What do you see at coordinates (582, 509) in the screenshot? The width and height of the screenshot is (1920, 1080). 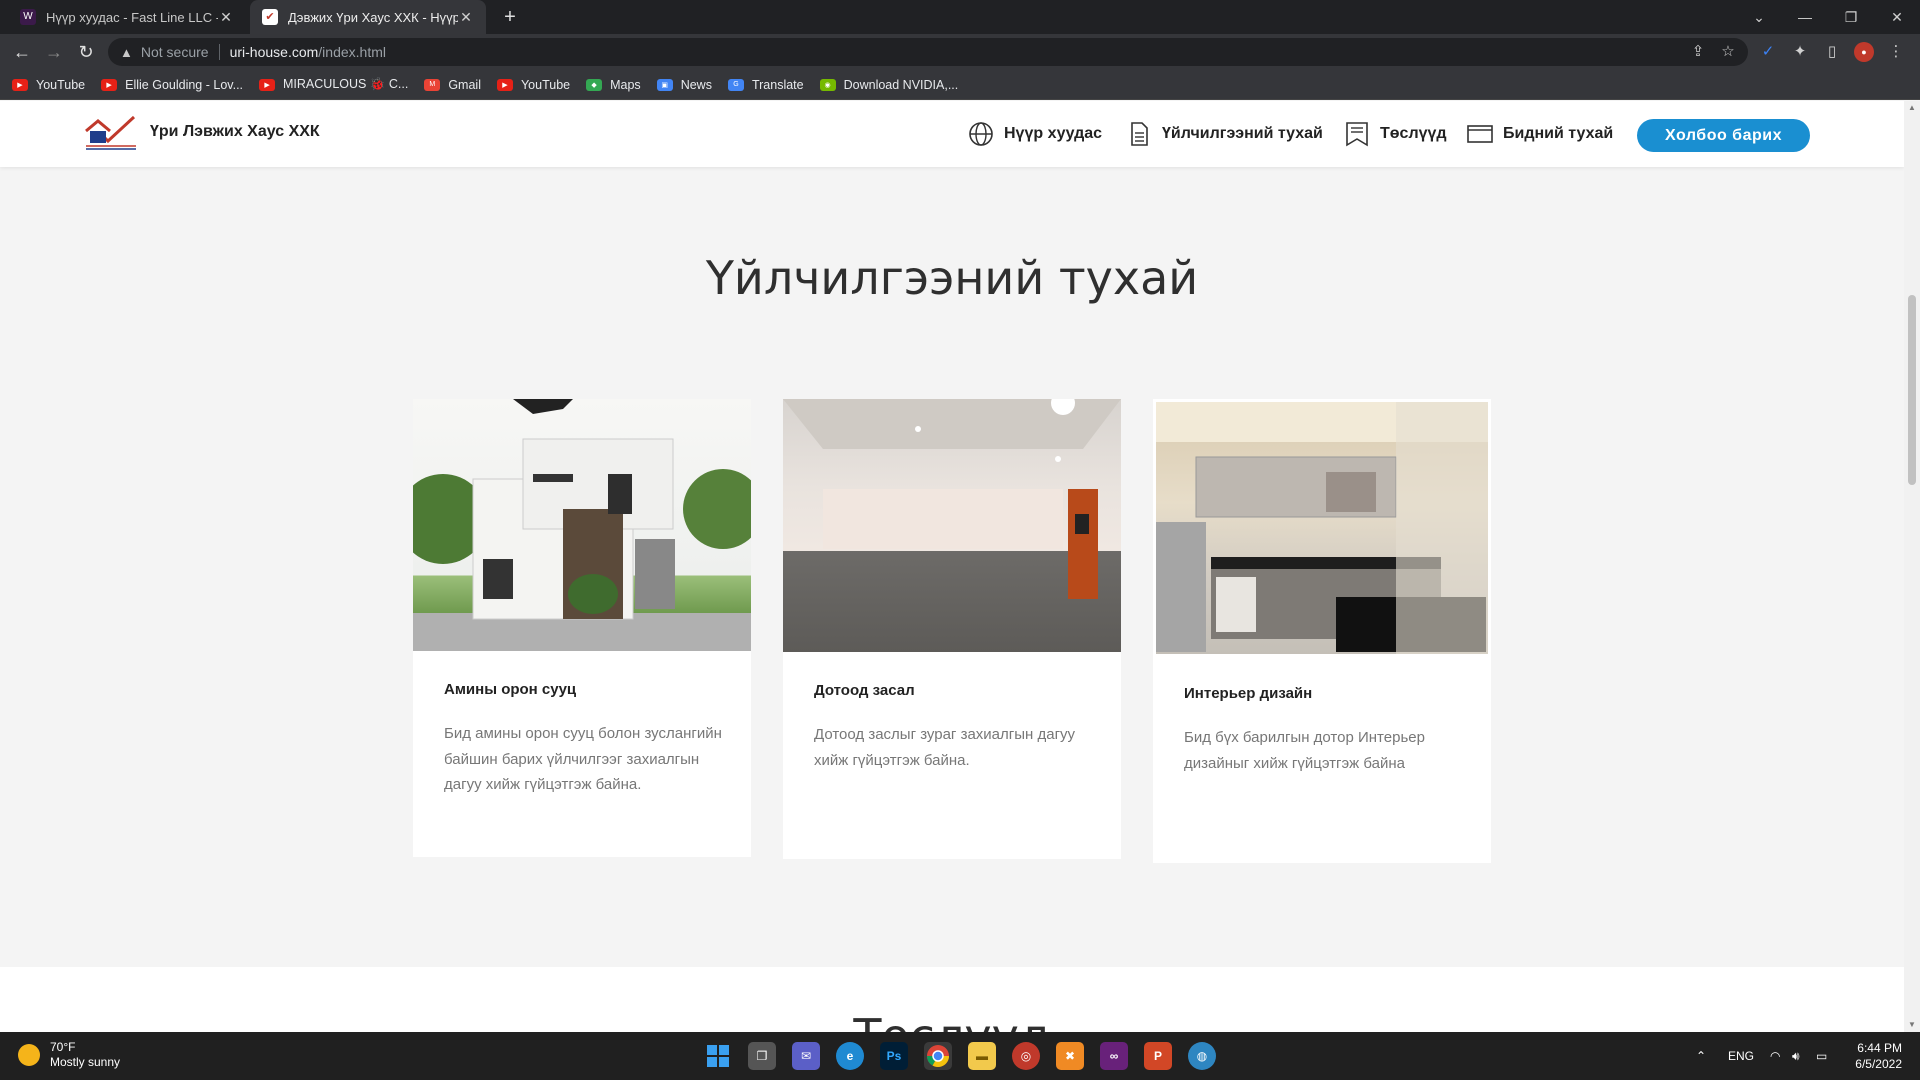 I see `house-illustration` at bounding box center [582, 509].